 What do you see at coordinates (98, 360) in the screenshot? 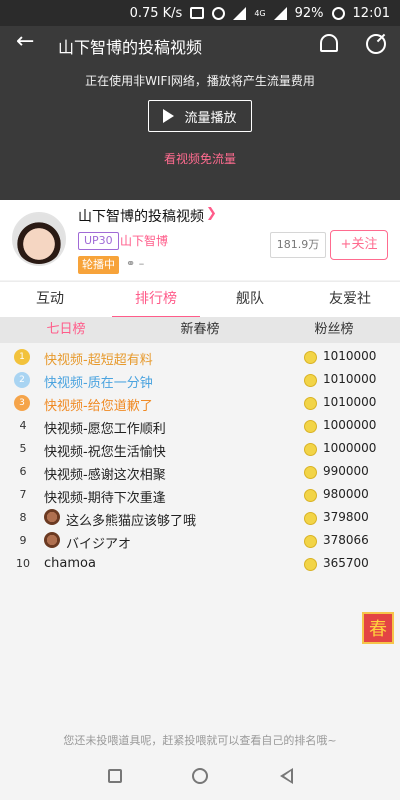
I see `ranking-name: 快视频-超短超有料` at bounding box center [98, 360].